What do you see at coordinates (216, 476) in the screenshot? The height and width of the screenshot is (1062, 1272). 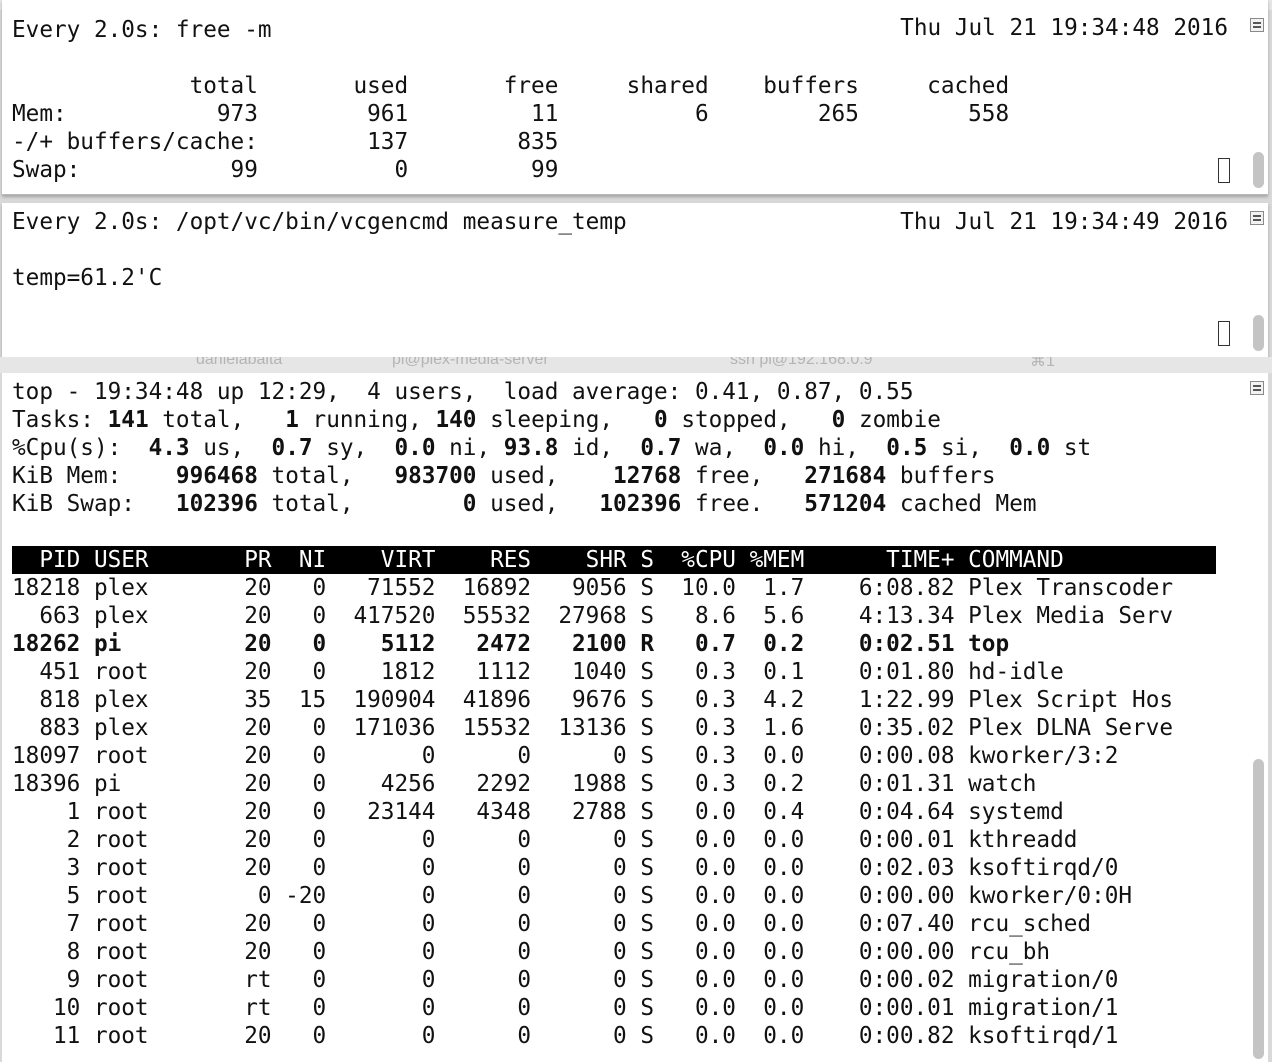 I see `summary-segment: 996468` at bounding box center [216, 476].